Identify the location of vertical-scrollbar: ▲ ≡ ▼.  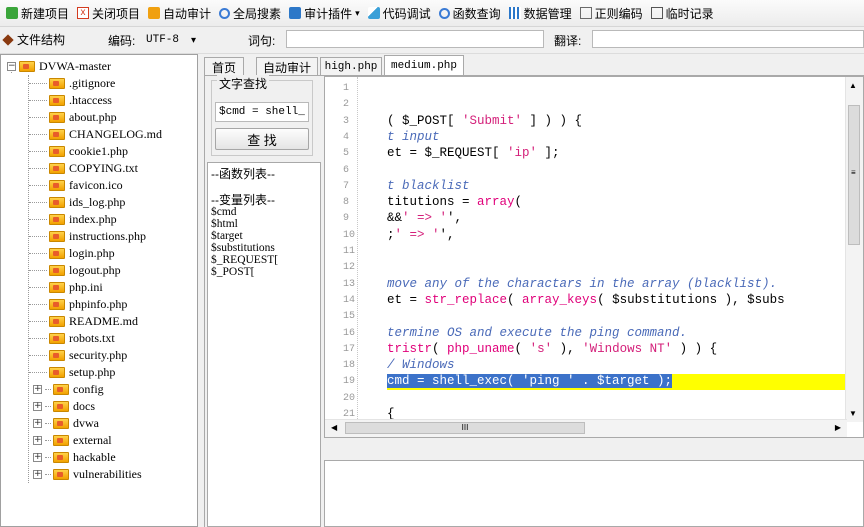
(854, 249).